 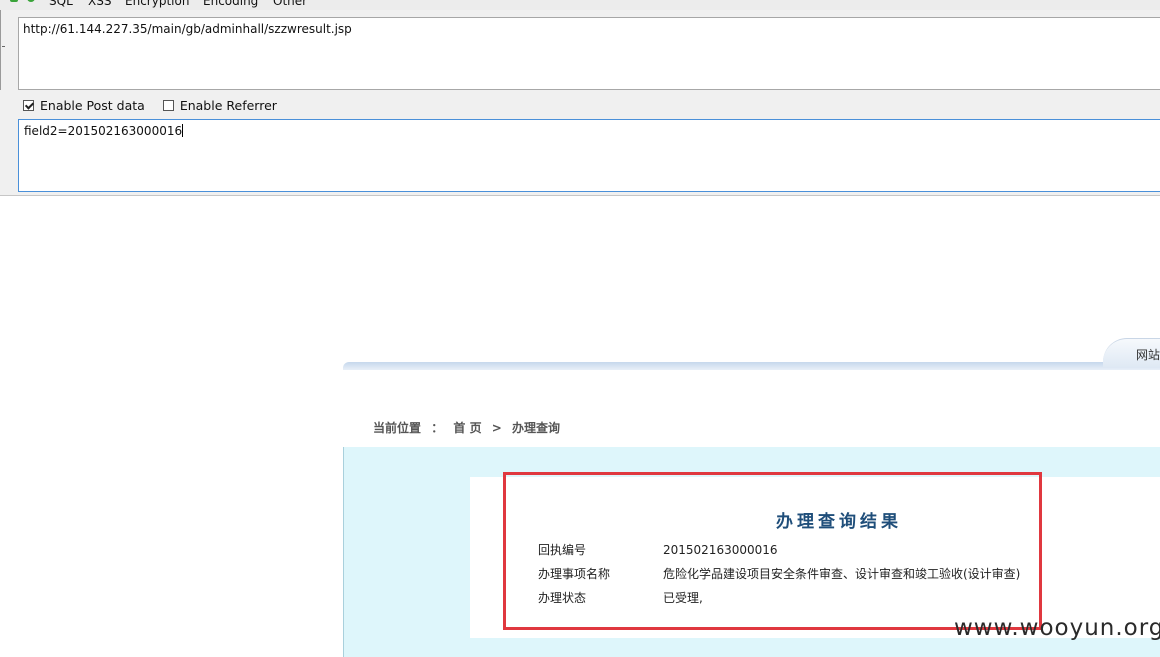 What do you see at coordinates (228, 105) in the screenshot?
I see `enable-referrer-label: Enable Referrer` at bounding box center [228, 105].